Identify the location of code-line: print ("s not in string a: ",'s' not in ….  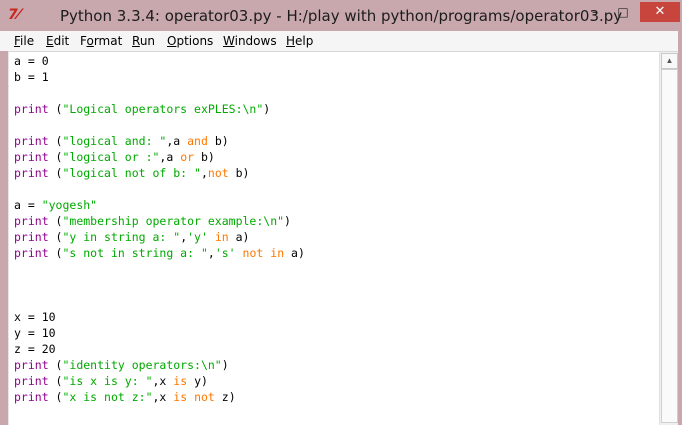
(159, 253).